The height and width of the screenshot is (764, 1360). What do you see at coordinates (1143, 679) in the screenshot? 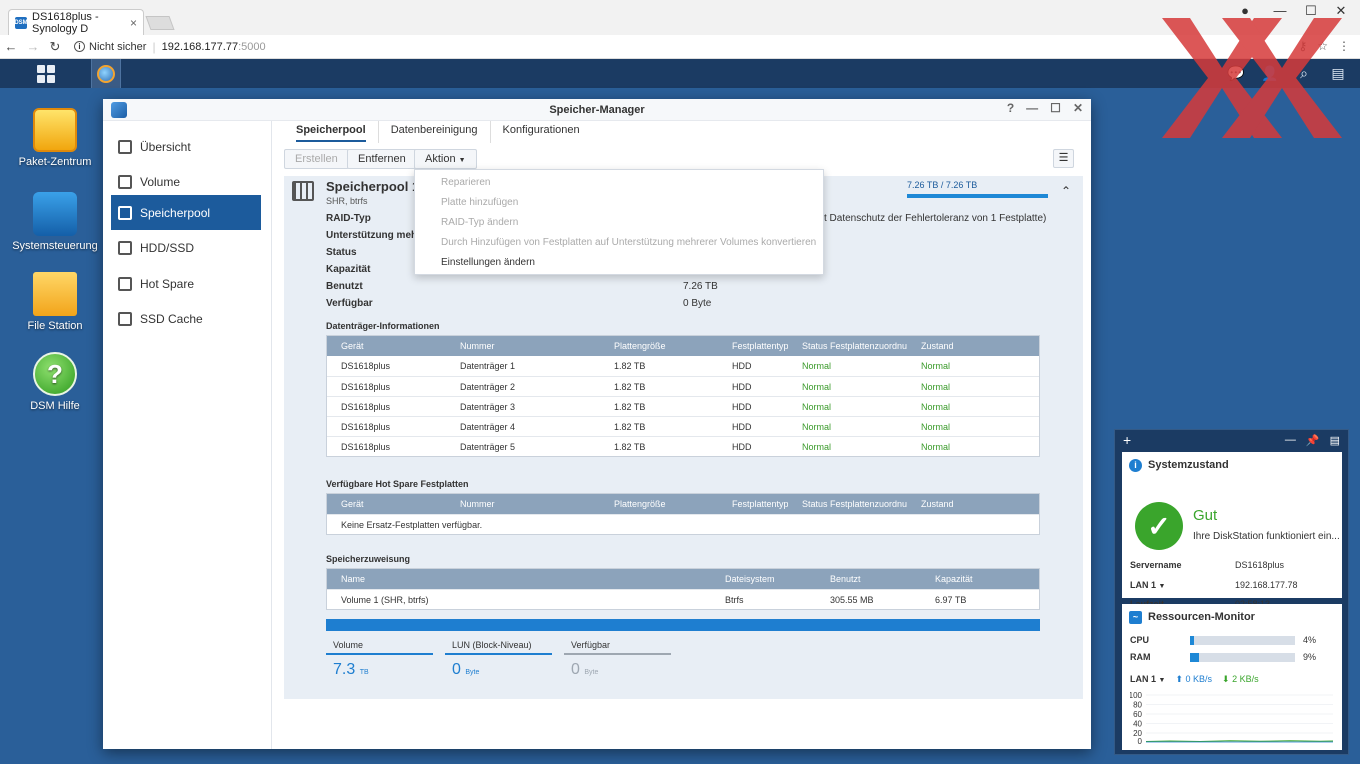
I see `lan-label: LAN 1` at bounding box center [1143, 679].